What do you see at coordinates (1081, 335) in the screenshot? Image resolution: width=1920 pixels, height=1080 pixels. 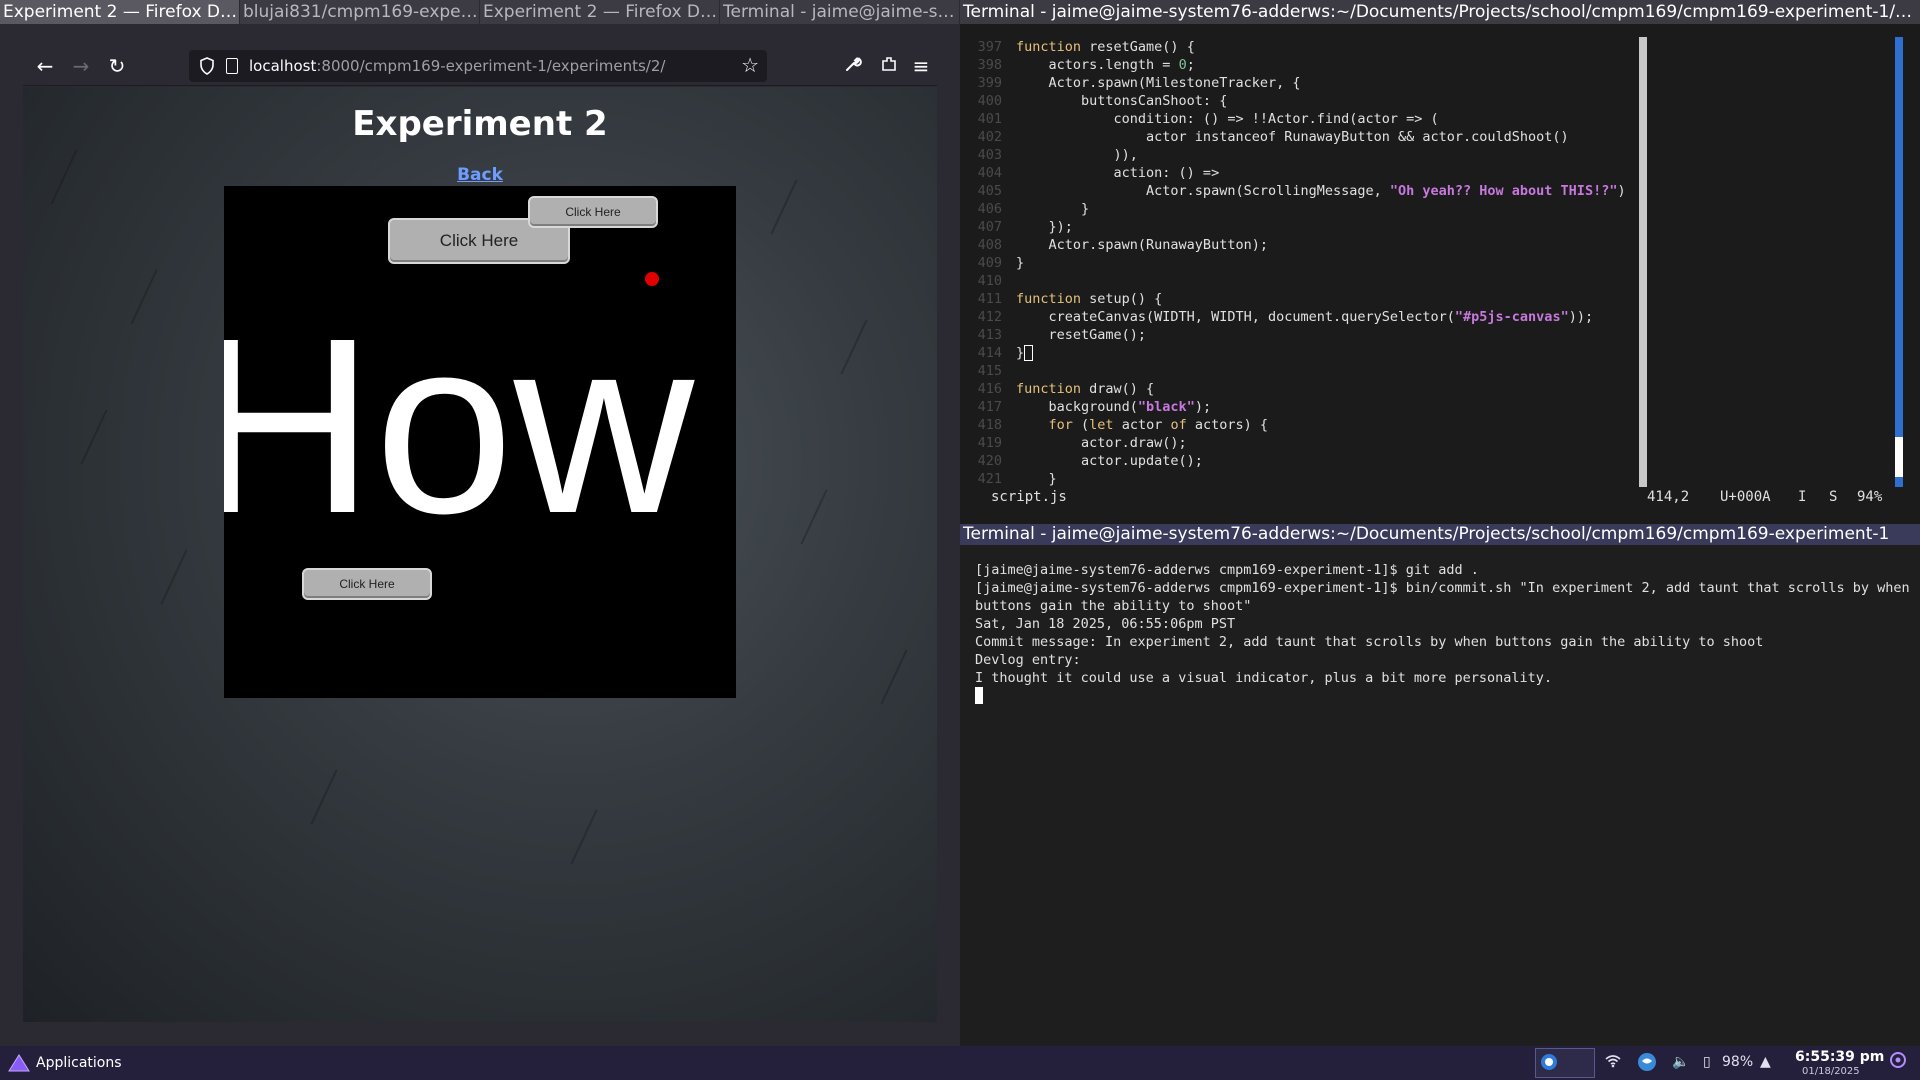 I see `code-text: resetGame();` at bounding box center [1081, 335].